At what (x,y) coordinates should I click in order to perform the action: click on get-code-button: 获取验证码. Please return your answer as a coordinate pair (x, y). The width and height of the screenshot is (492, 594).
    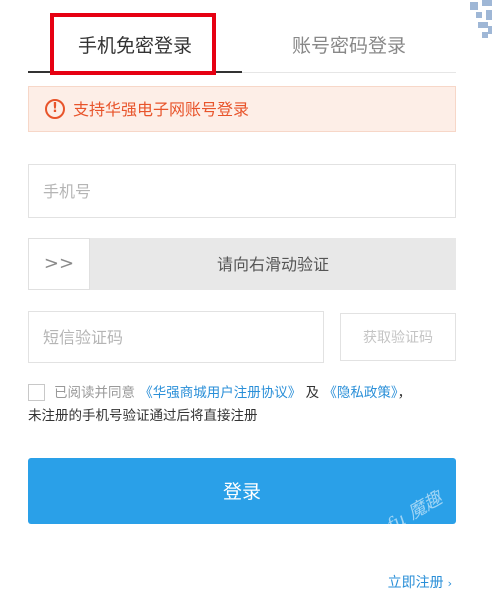
    Looking at the image, I should click on (398, 337).